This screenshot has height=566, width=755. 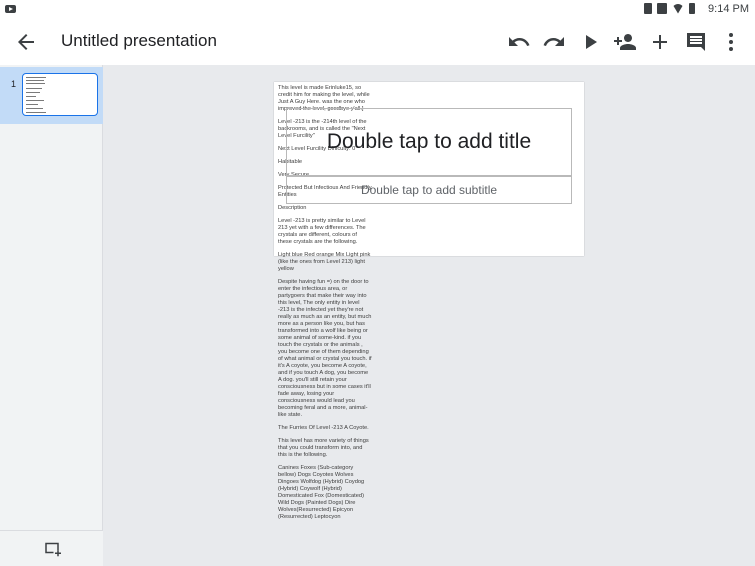 What do you see at coordinates (669, 8) in the screenshot?
I see `status-icons` at bounding box center [669, 8].